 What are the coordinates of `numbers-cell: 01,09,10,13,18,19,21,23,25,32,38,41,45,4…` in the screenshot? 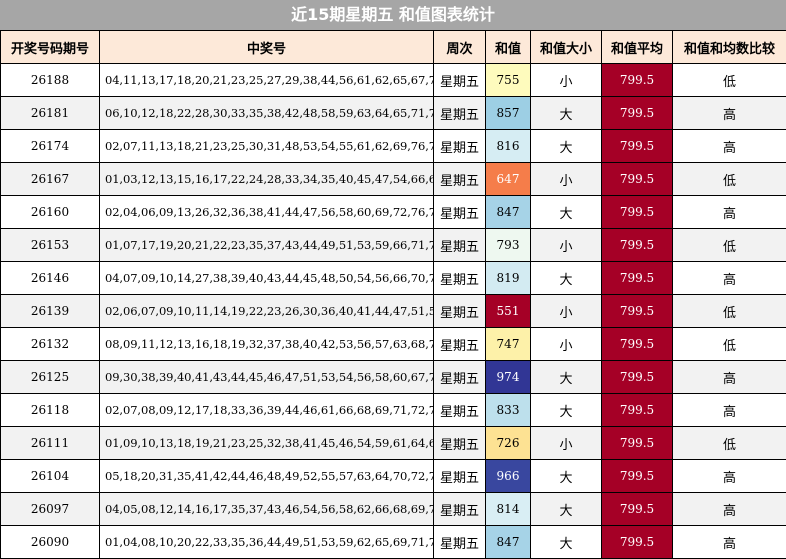 It's located at (266, 443).